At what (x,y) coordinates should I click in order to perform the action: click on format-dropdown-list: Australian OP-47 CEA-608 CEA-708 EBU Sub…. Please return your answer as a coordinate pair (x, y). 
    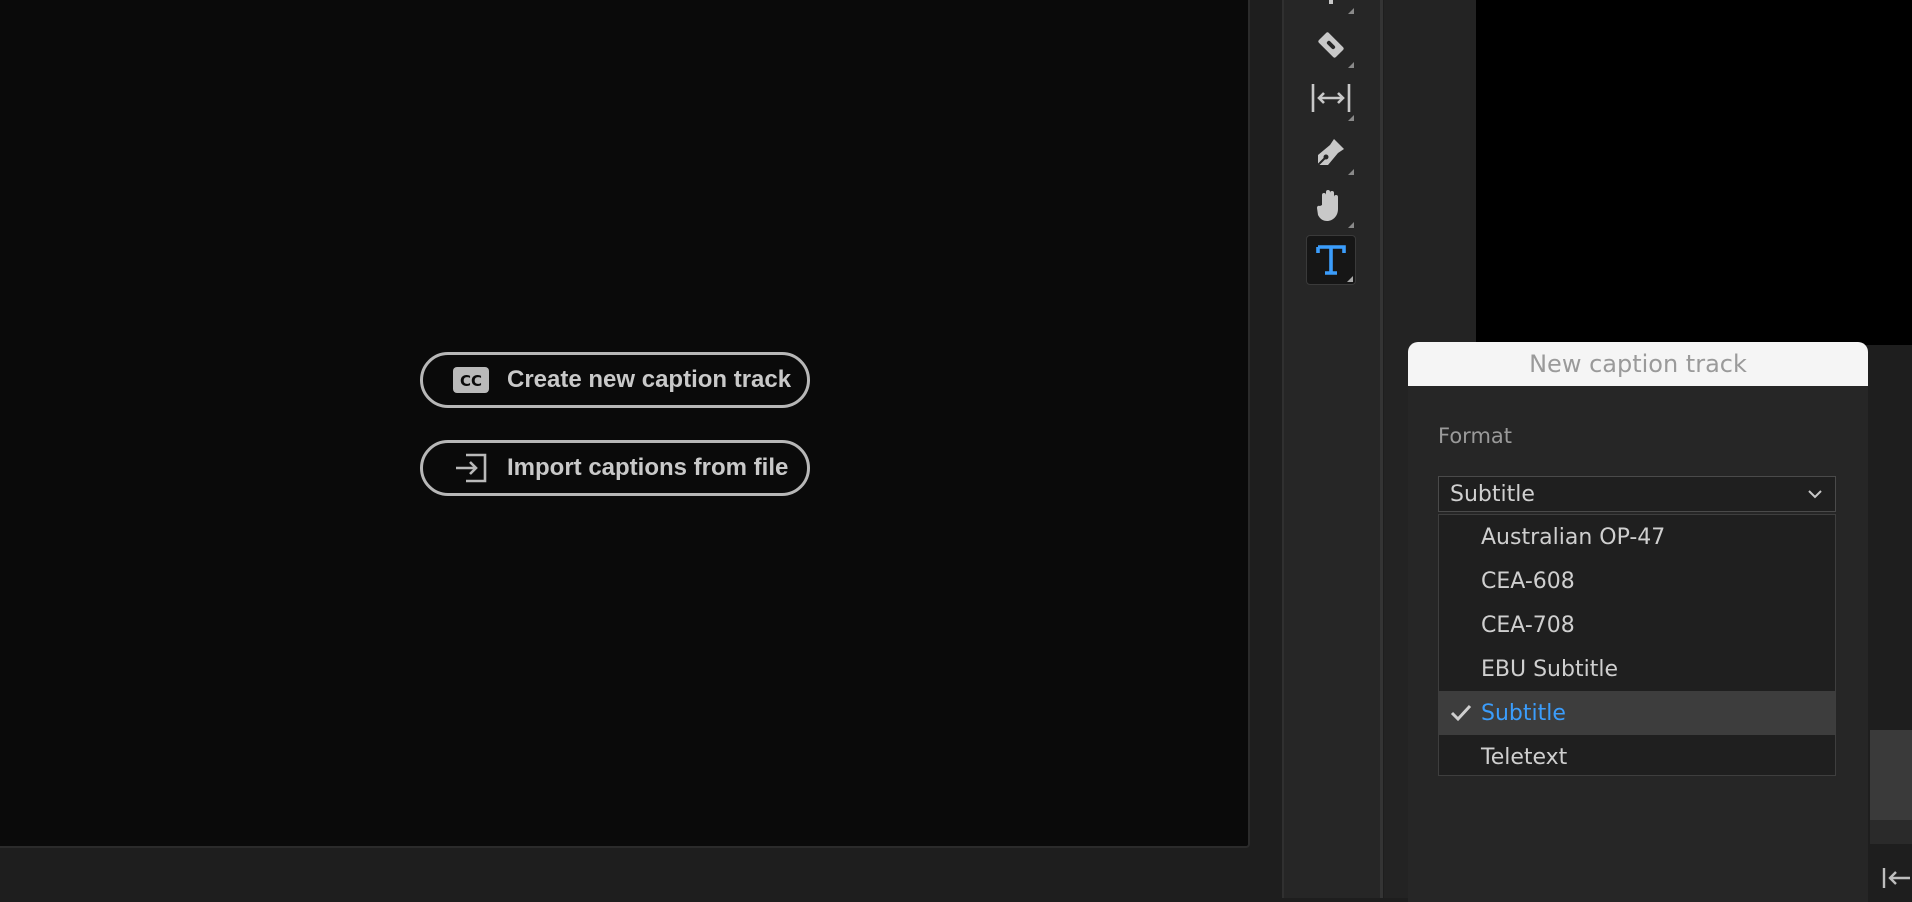
    Looking at the image, I should click on (1637, 645).